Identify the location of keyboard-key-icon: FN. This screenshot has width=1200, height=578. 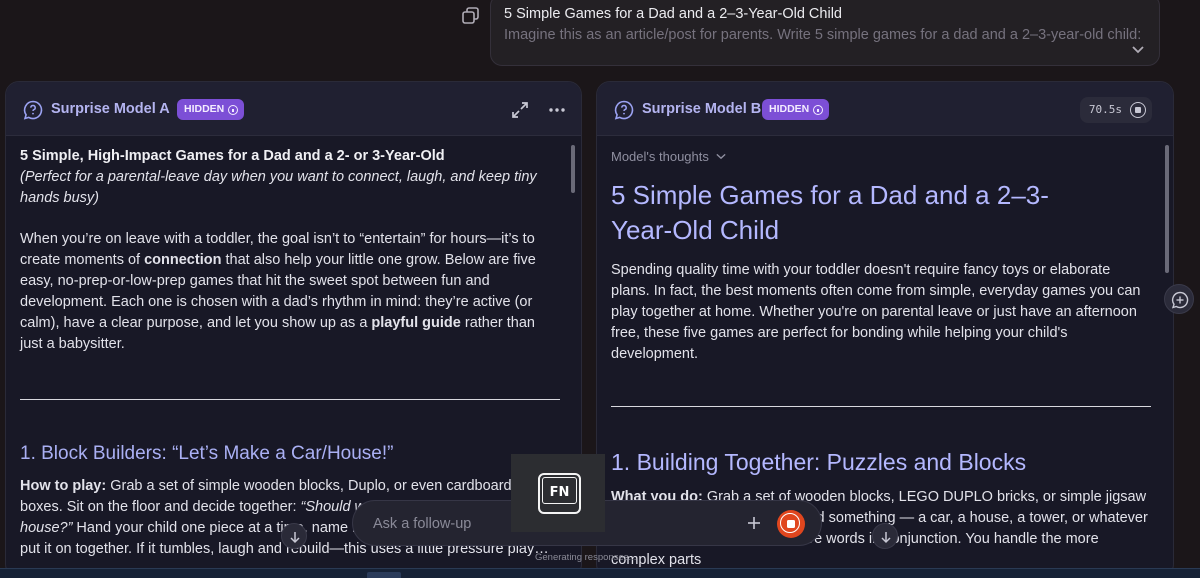
(559, 493).